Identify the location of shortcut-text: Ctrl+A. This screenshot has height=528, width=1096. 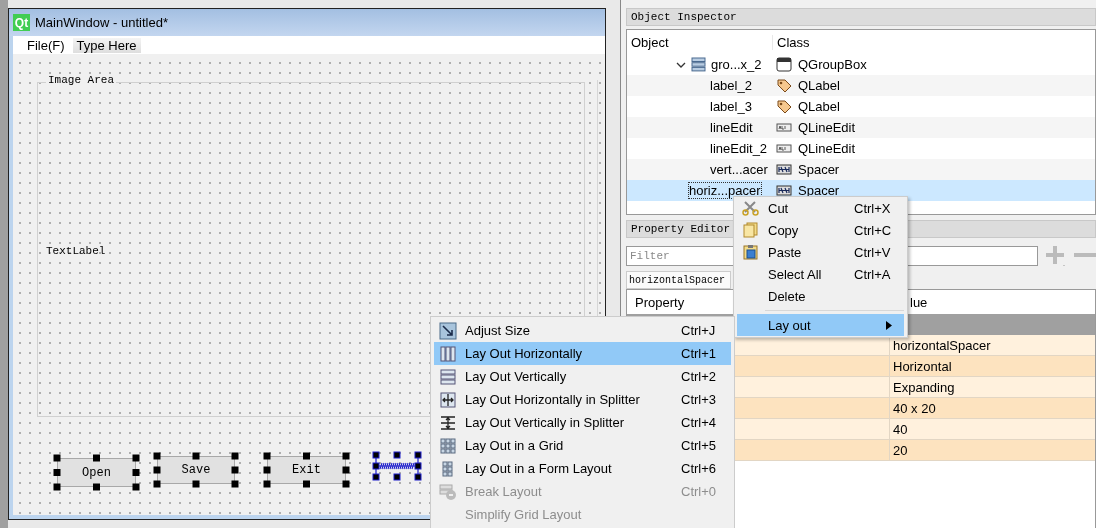
(872, 274).